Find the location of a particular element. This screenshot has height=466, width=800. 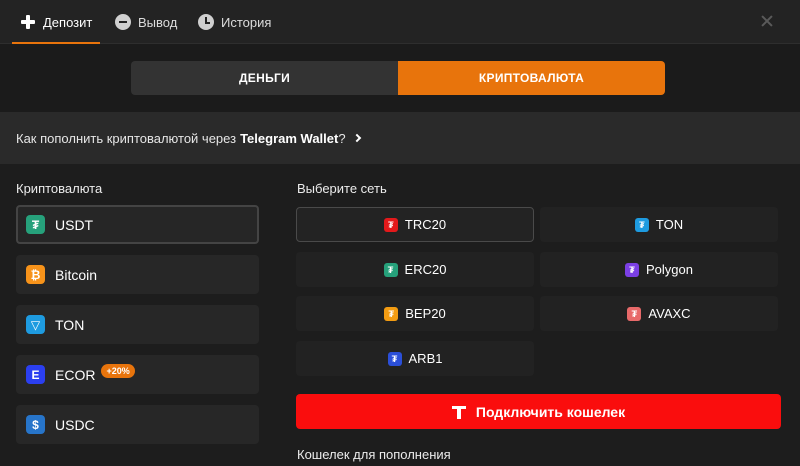

currency-item-label: Bitcoin is located at coordinates (76, 274).